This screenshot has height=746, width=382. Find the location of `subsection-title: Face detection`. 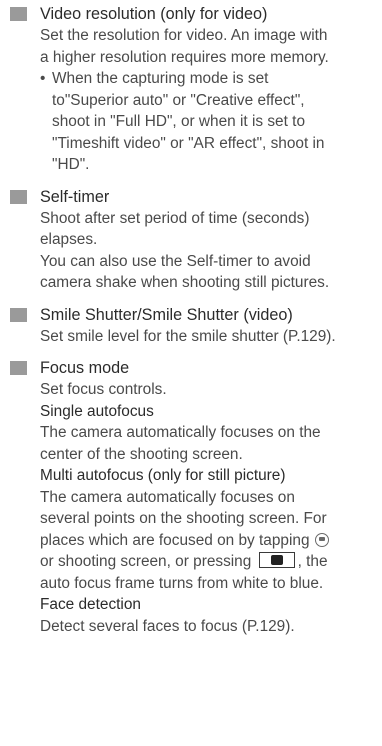

subsection-title: Face detection is located at coordinates (90, 604).